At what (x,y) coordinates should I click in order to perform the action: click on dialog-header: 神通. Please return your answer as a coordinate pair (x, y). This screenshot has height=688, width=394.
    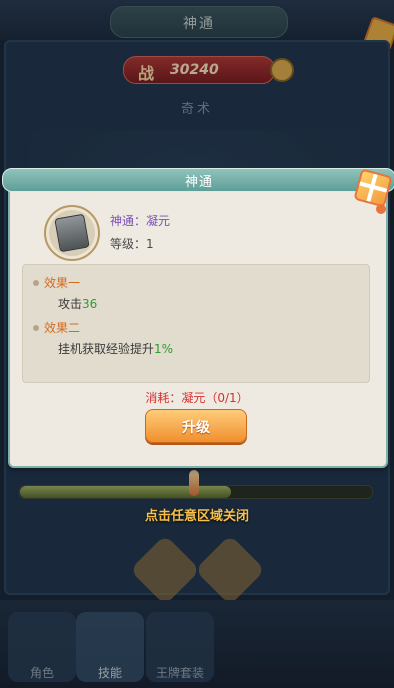
    Looking at the image, I should click on (198, 180).